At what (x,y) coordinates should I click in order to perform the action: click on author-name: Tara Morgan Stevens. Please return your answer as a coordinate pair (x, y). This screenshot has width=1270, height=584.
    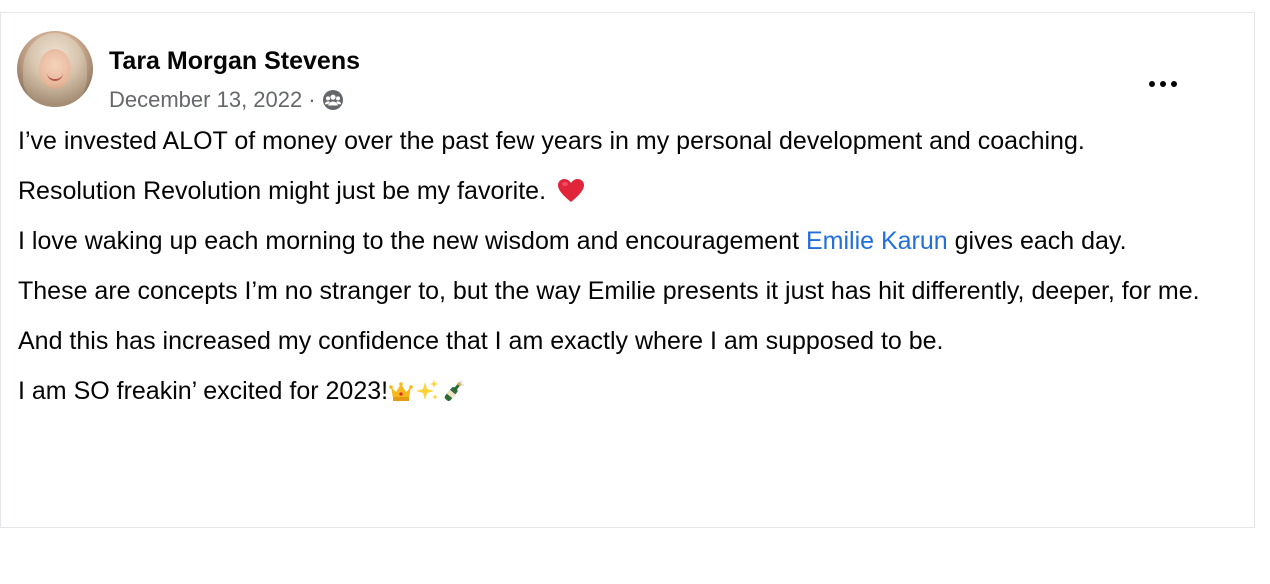
    Looking at the image, I should click on (234, 61).